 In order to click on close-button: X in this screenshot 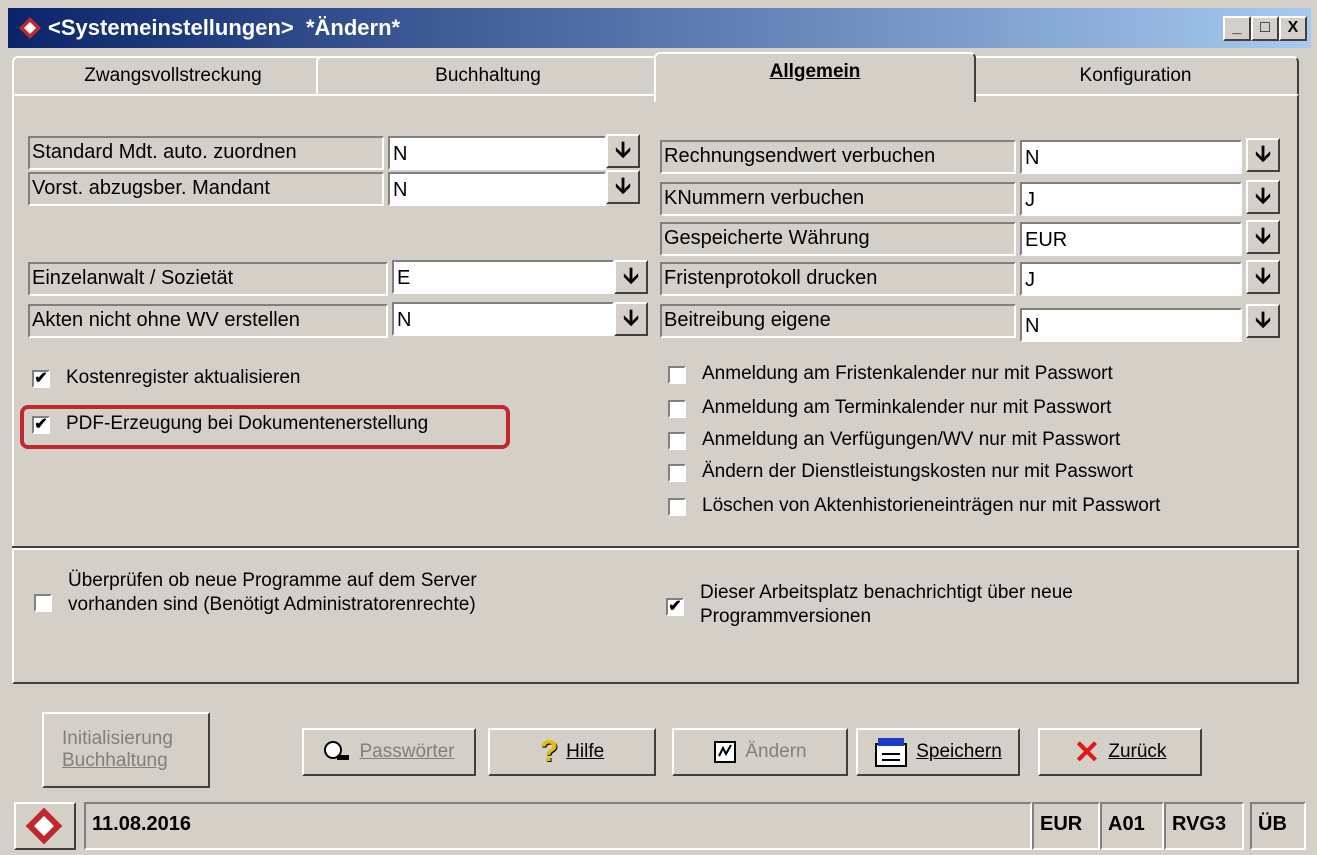, I will do `click(1293, 28)`.